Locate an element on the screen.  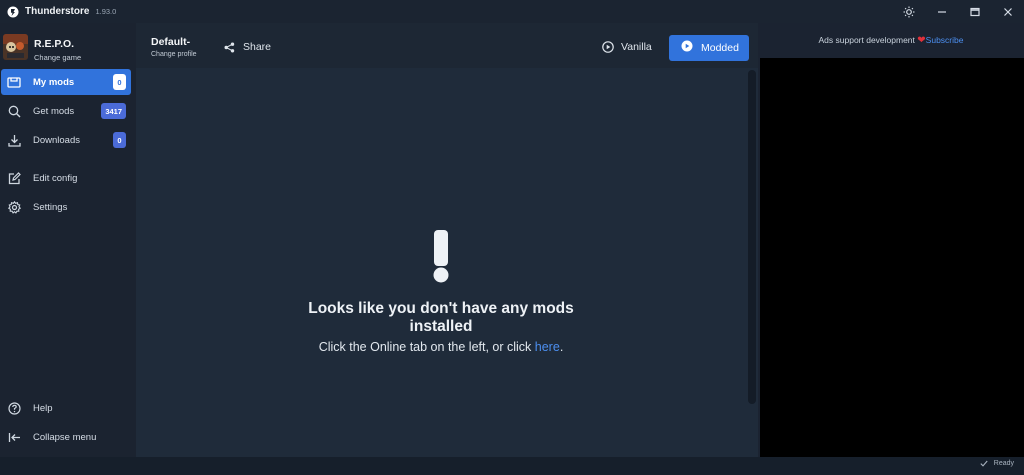
game-selector: R.E.P.O. Change game is located at coordinates (68, 50).